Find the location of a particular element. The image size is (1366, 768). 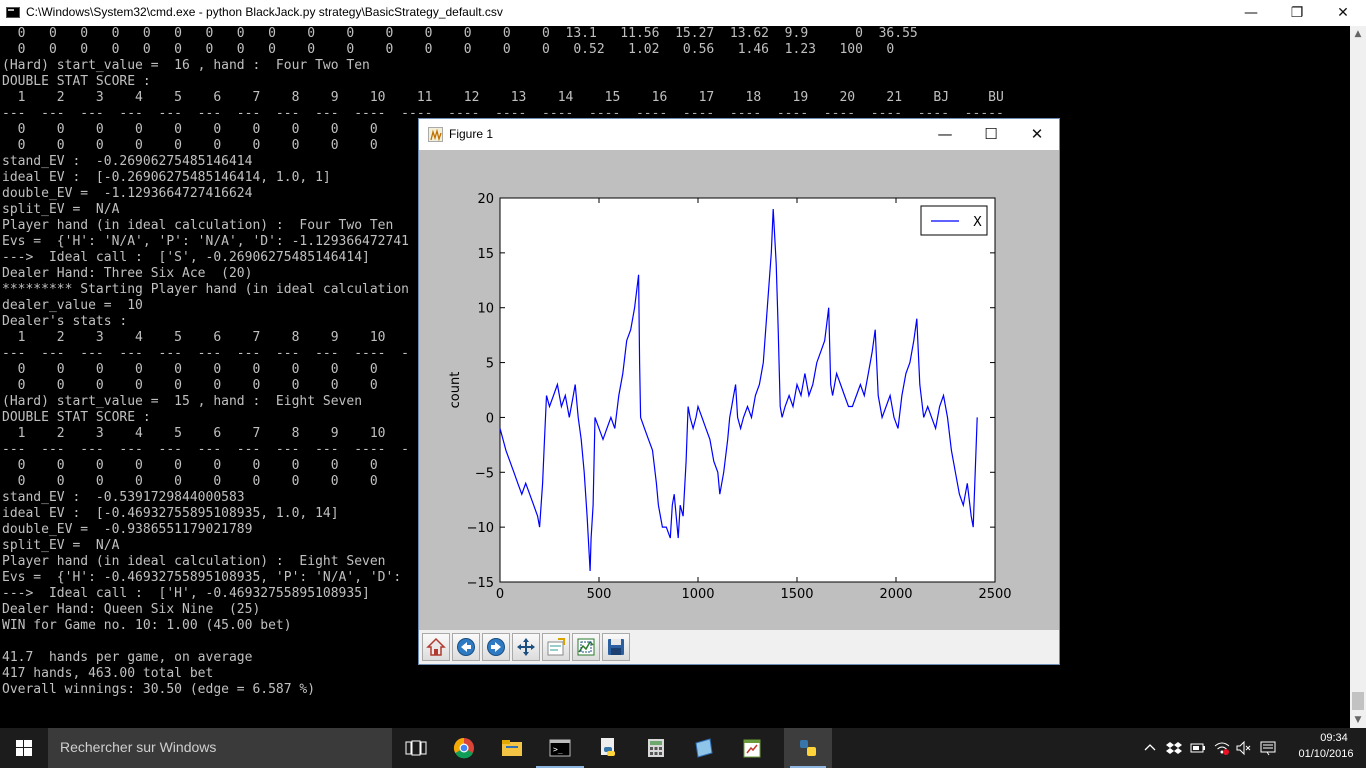

x-tick-label: 1500 is located at coordinates (796, 594).